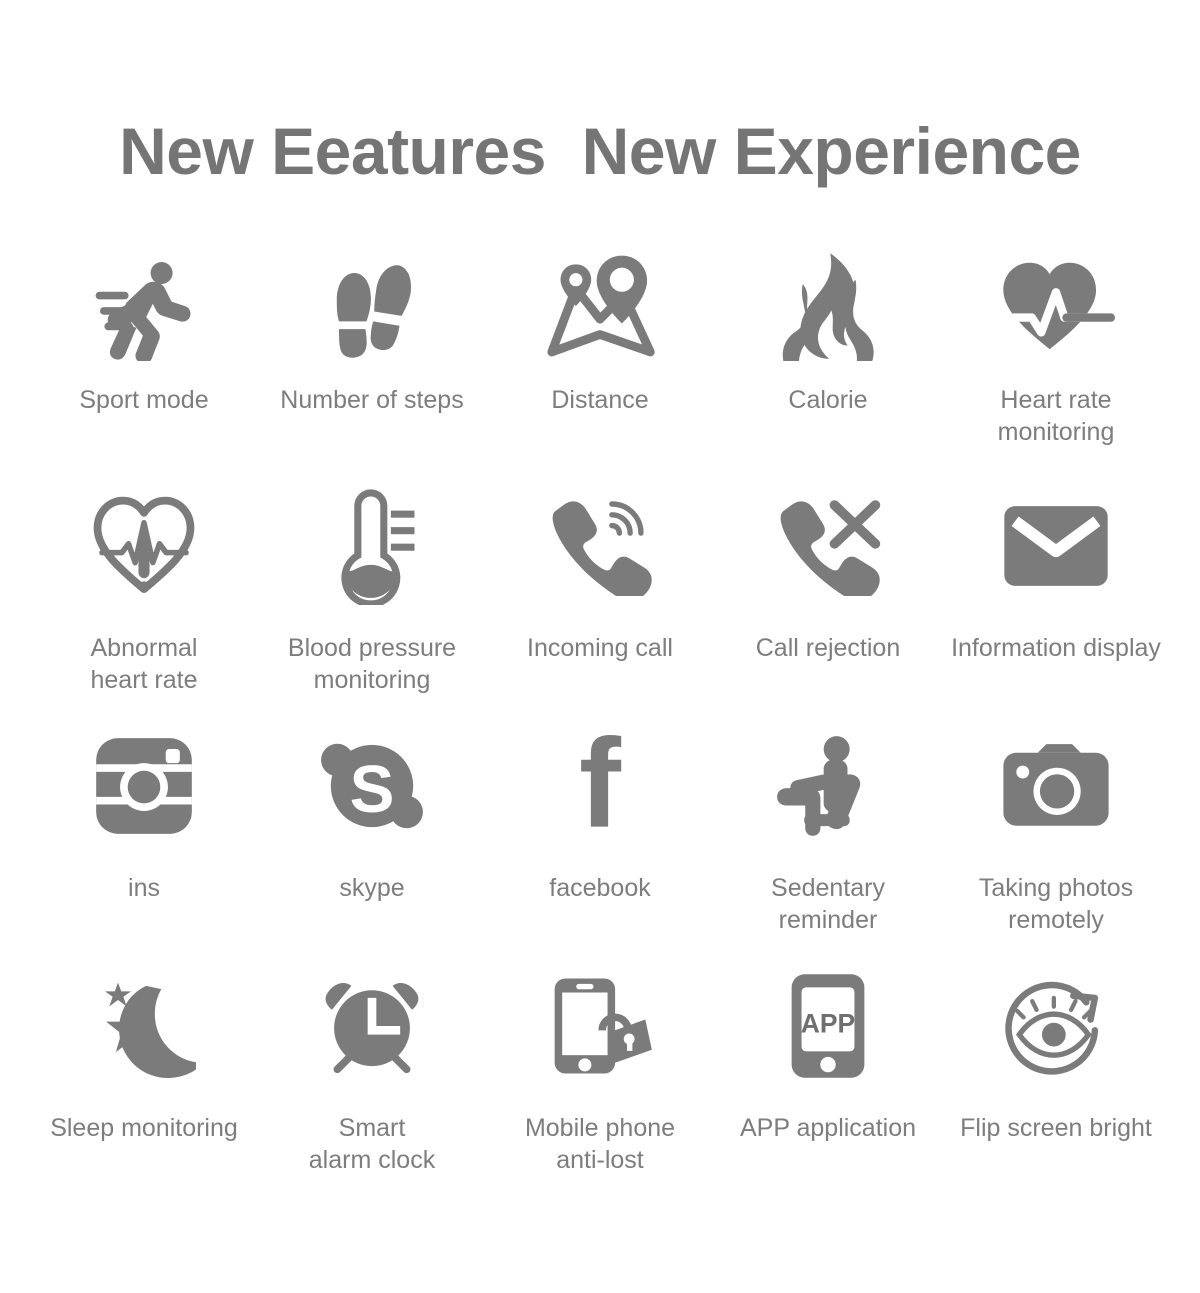  Describe the element at coordinates (1056, 416) in the screenshot. I see `feature-label: Heart rate monitoring` at that location.